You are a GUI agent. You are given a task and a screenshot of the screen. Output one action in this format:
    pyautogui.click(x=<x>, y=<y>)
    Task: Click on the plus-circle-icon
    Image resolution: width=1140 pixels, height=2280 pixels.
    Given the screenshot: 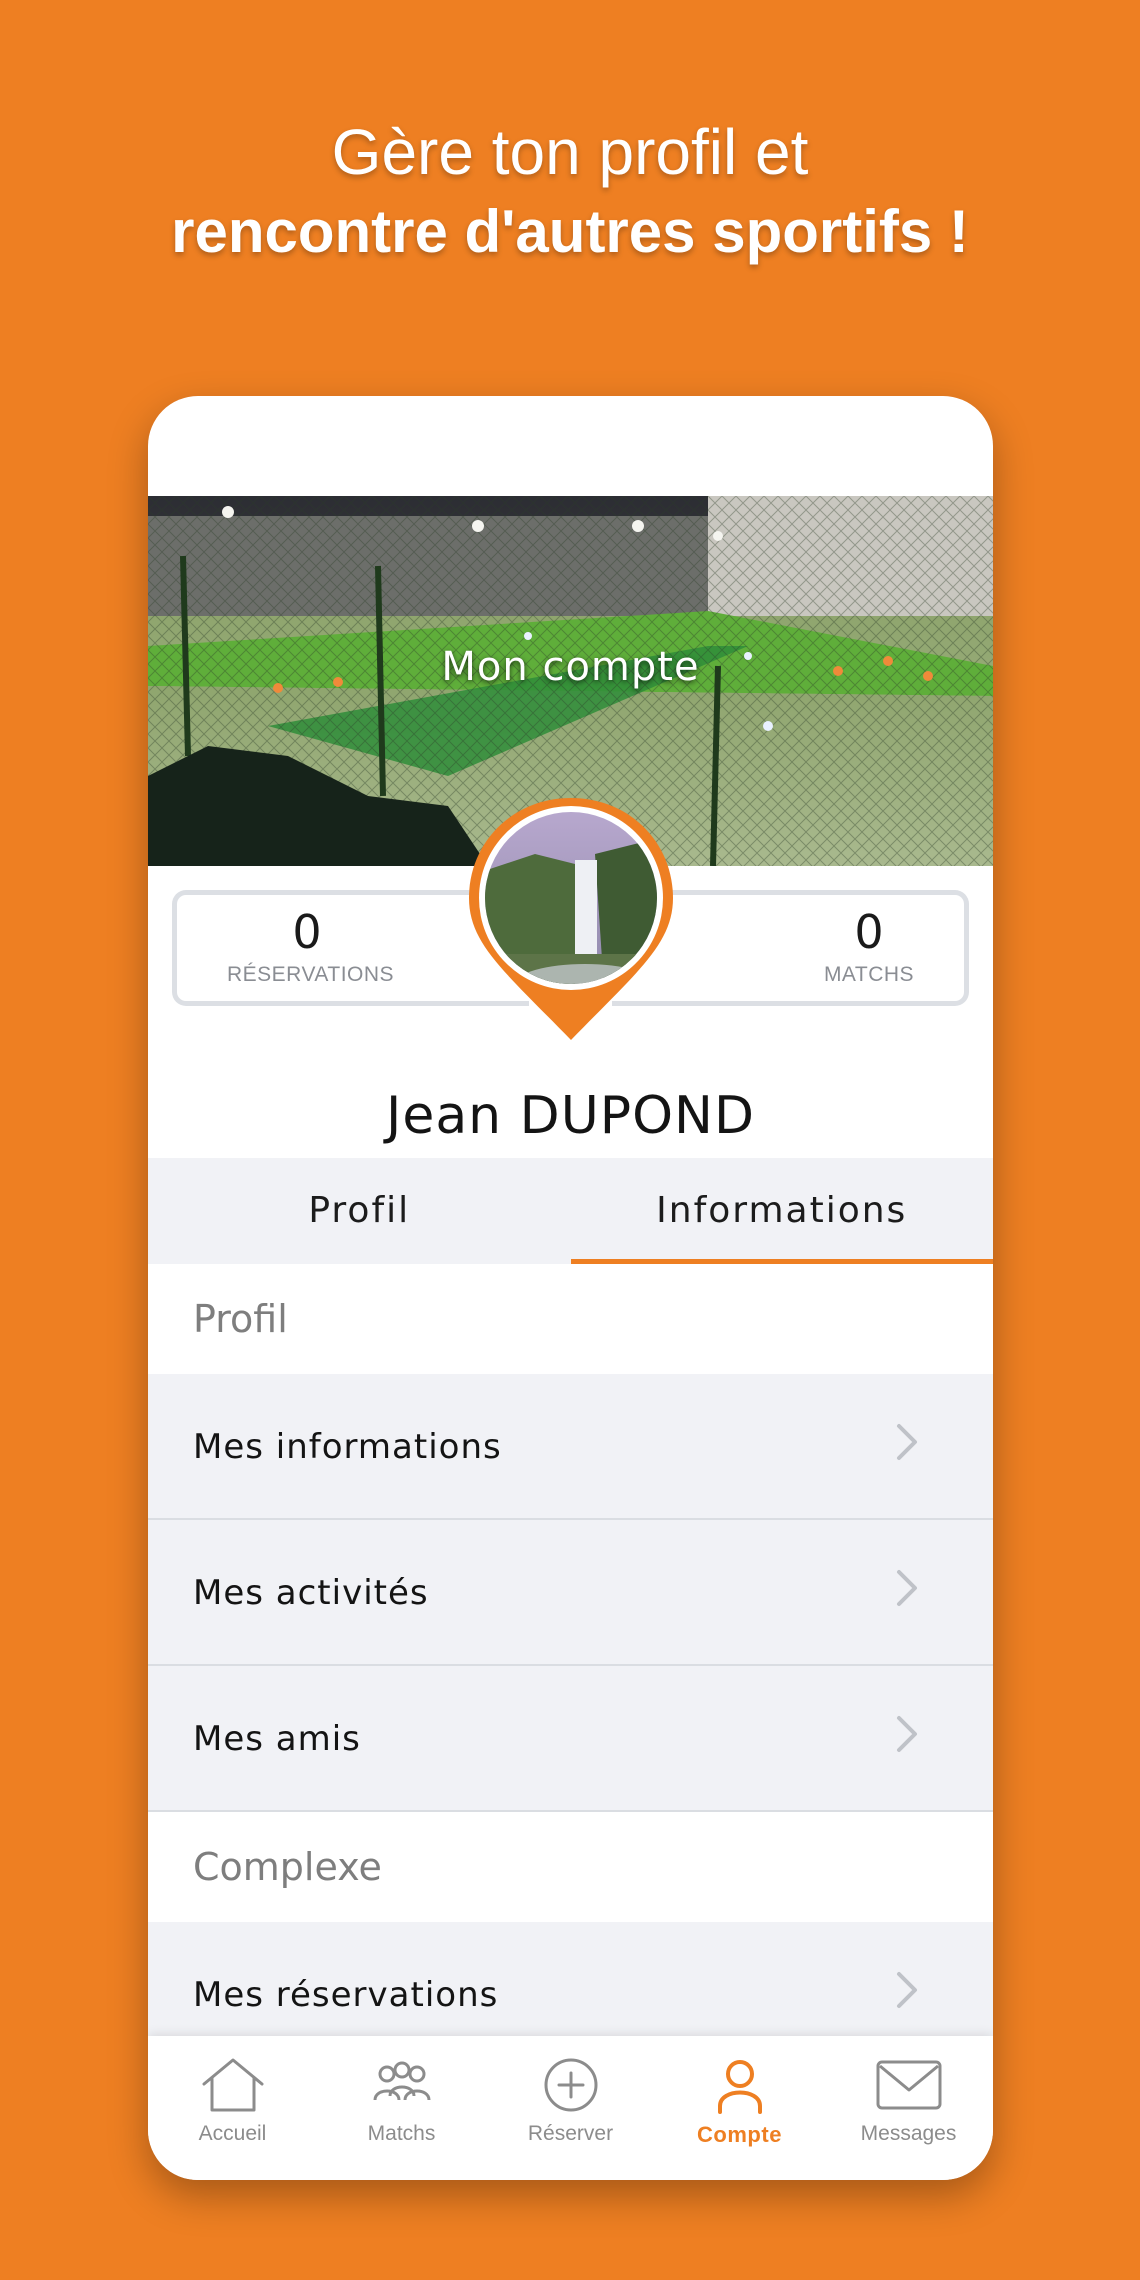 What is the action you would take?
    pyautogui.click(x=570, y=2085)
    